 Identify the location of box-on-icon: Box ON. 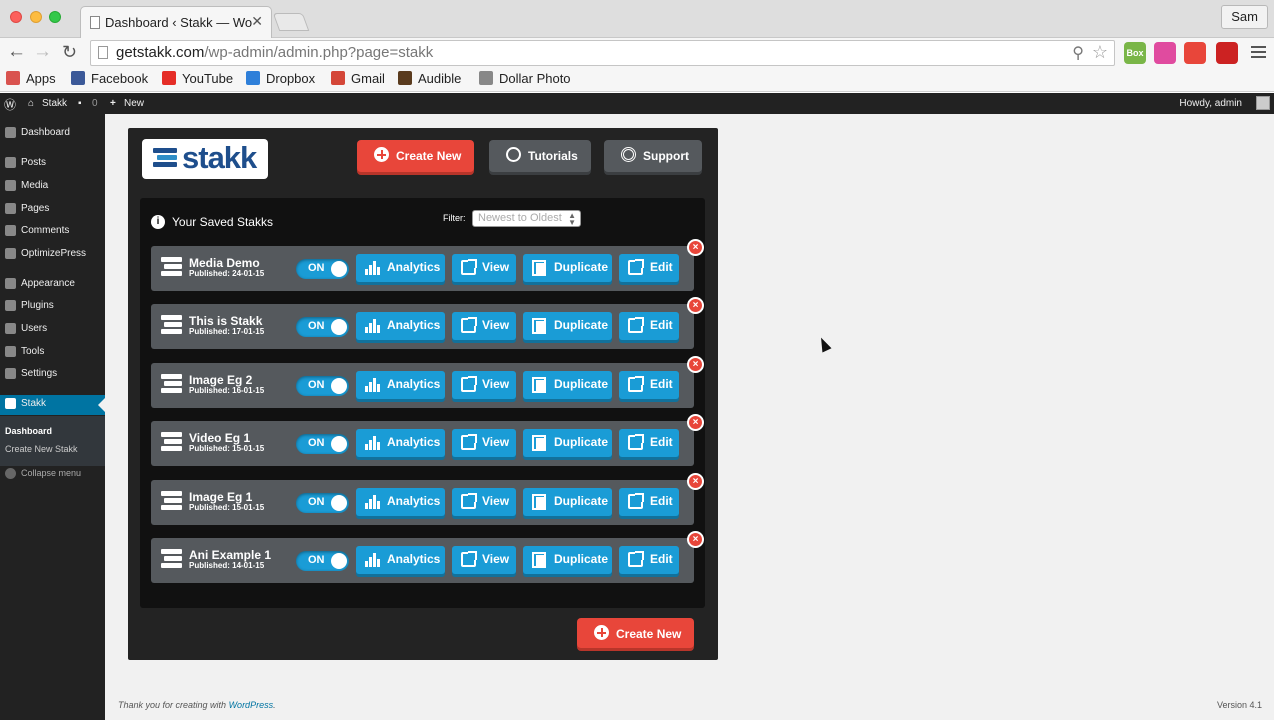
(1135, 61).